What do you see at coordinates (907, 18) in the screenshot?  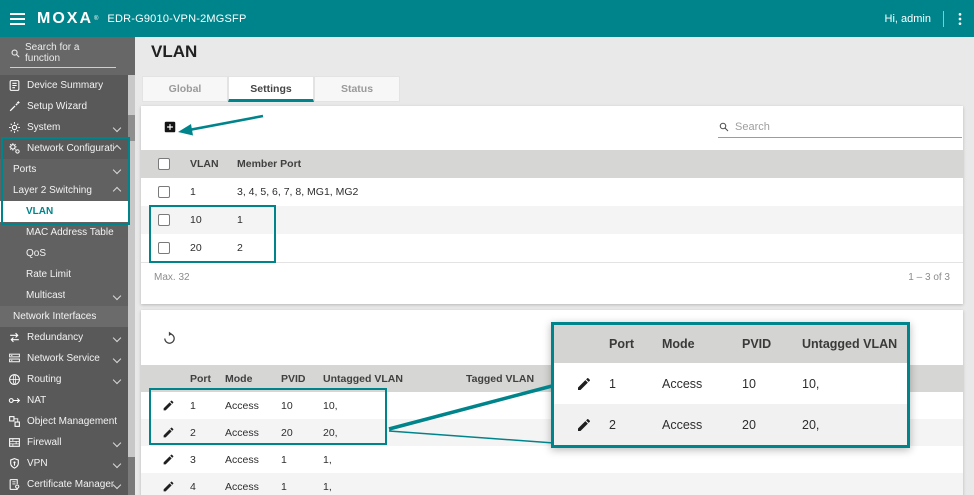 I see `user-greeting: Hi, admin` at bounding box center [907, 18].